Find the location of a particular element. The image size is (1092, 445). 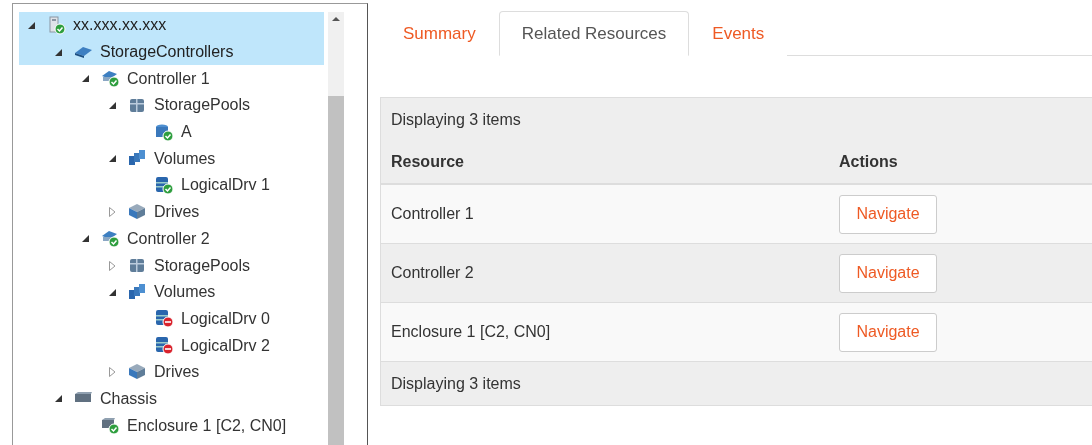

tree-label: LogicalDrv 1 is located at coordinates (225, 185).